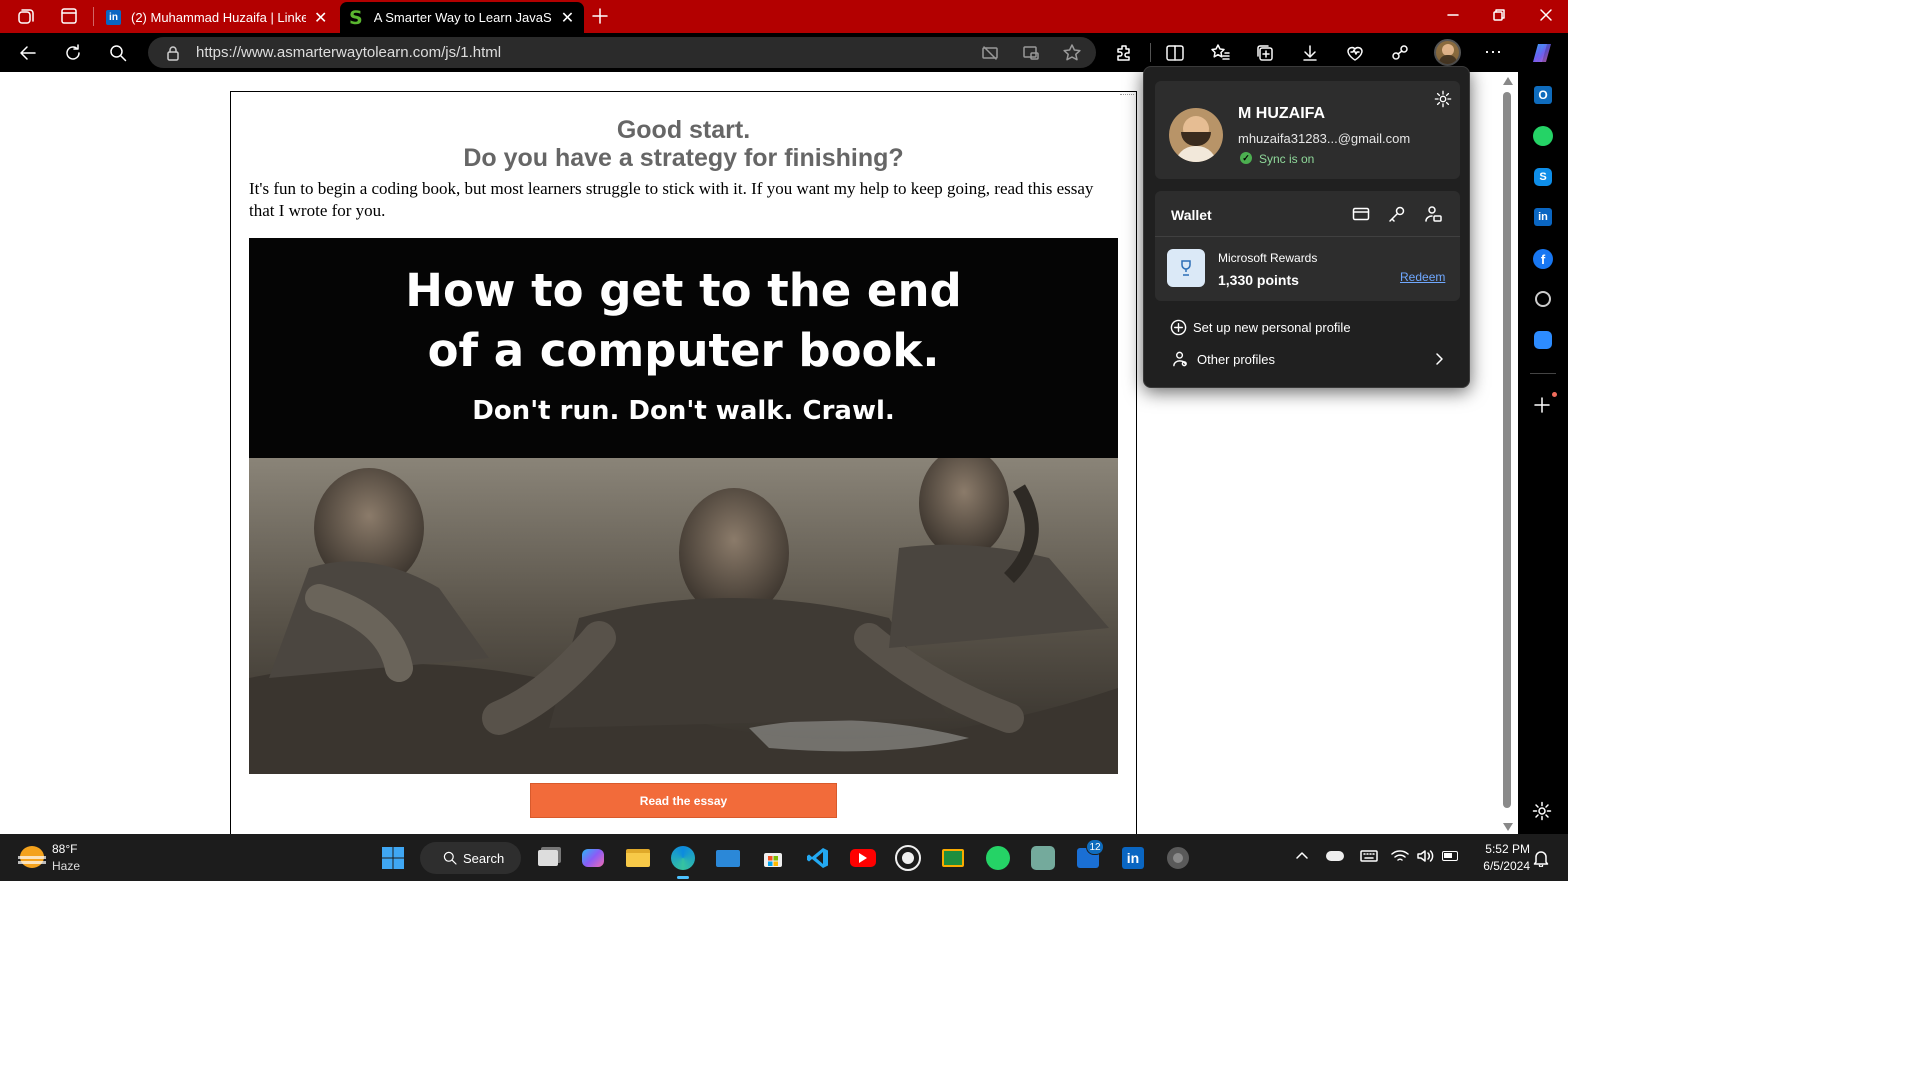 Image resolution: width=1918 pixels, height=1078 pixels. Describe the element at coordinates (1422, 277) in the screenshot. I see `redeem-link: Redeem` at that location.